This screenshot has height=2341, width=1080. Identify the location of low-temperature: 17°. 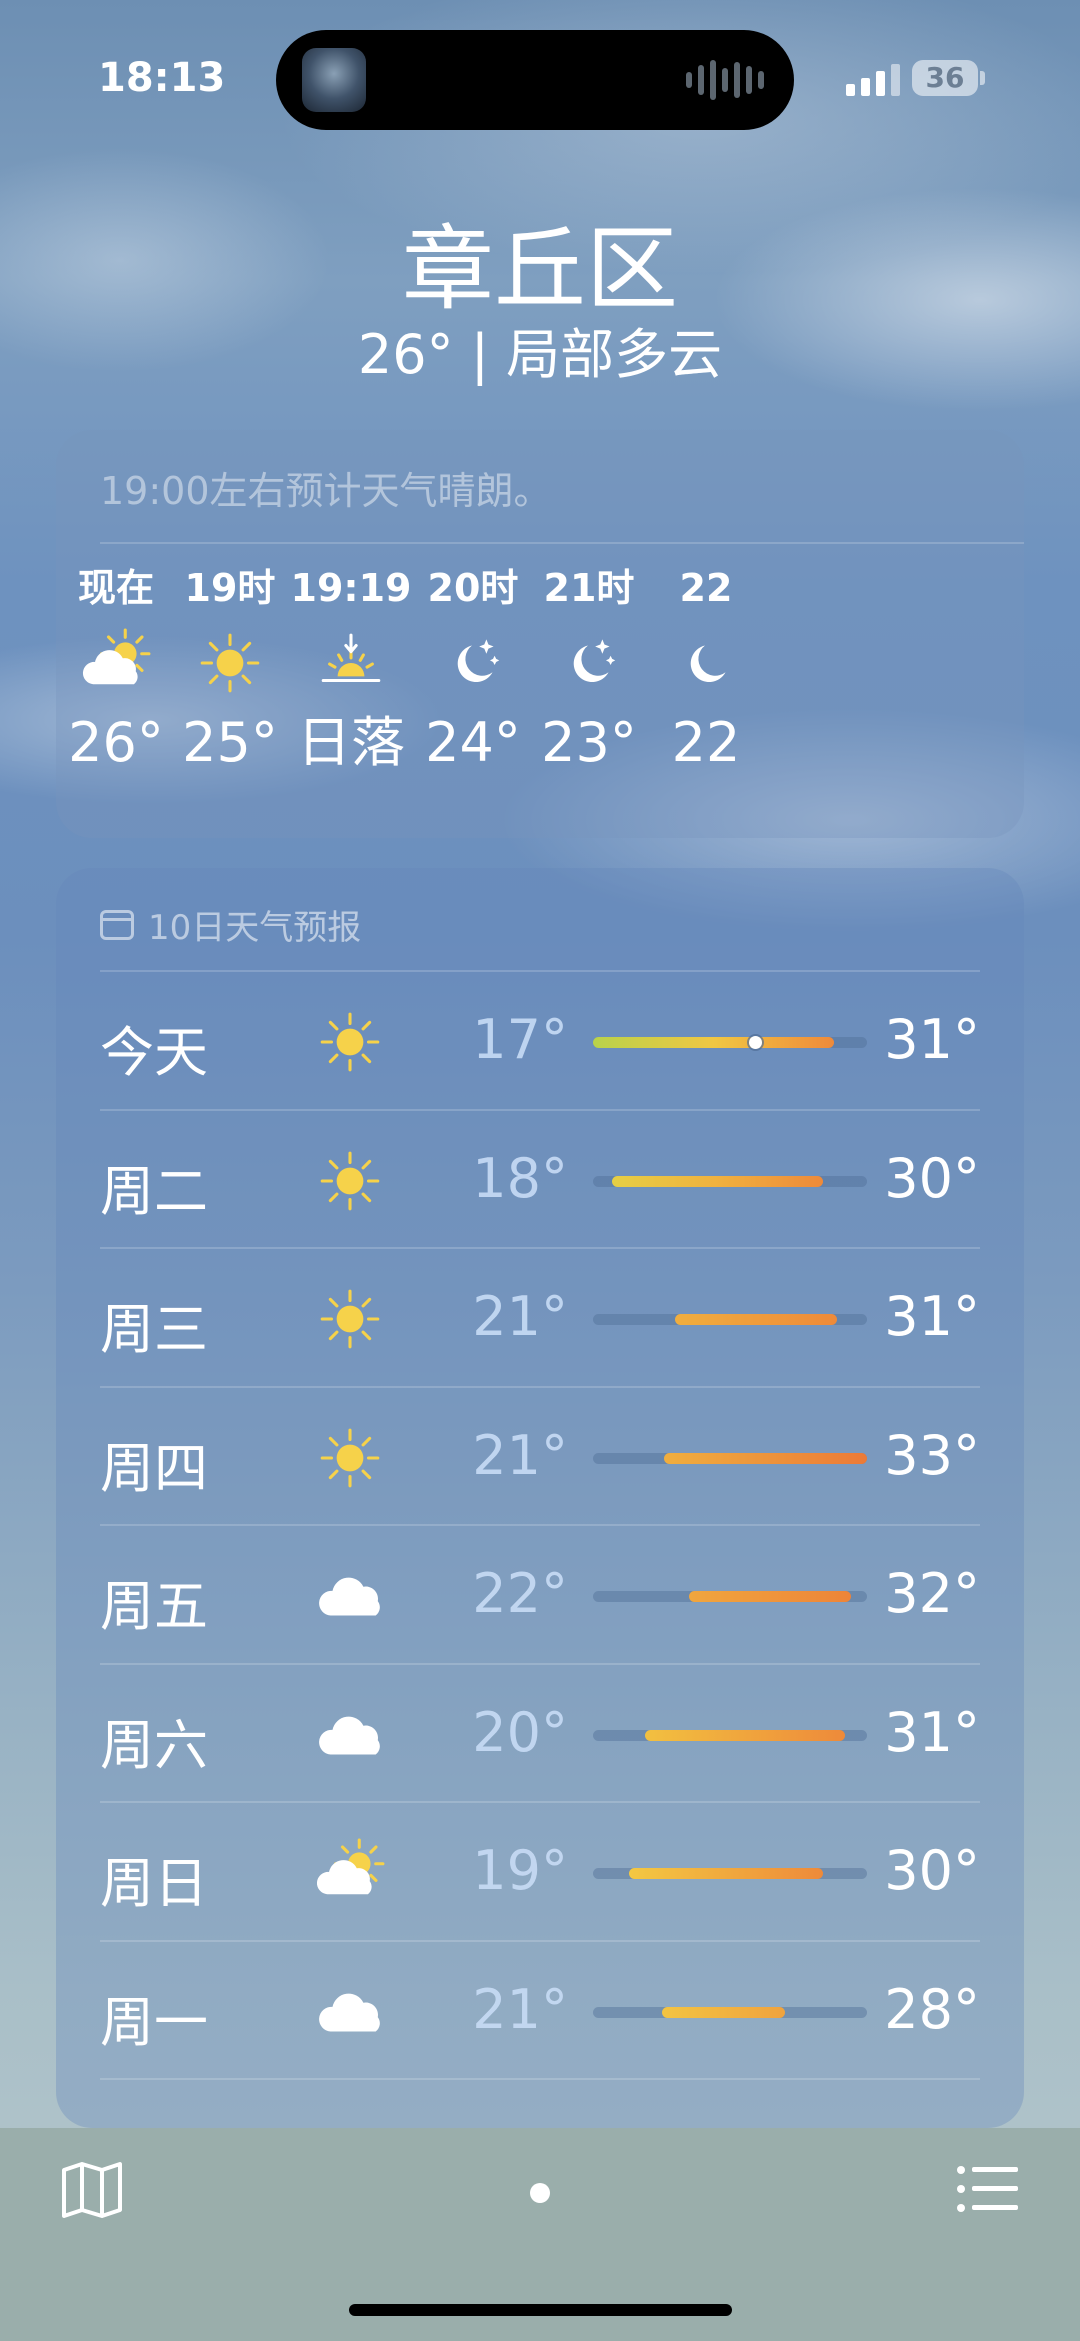
(520, 1039).